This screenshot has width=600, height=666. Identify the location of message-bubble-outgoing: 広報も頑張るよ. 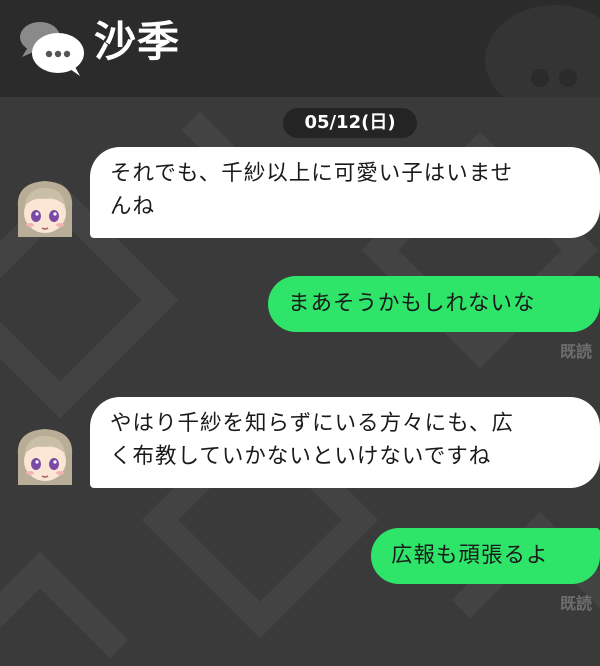
(485, 556).